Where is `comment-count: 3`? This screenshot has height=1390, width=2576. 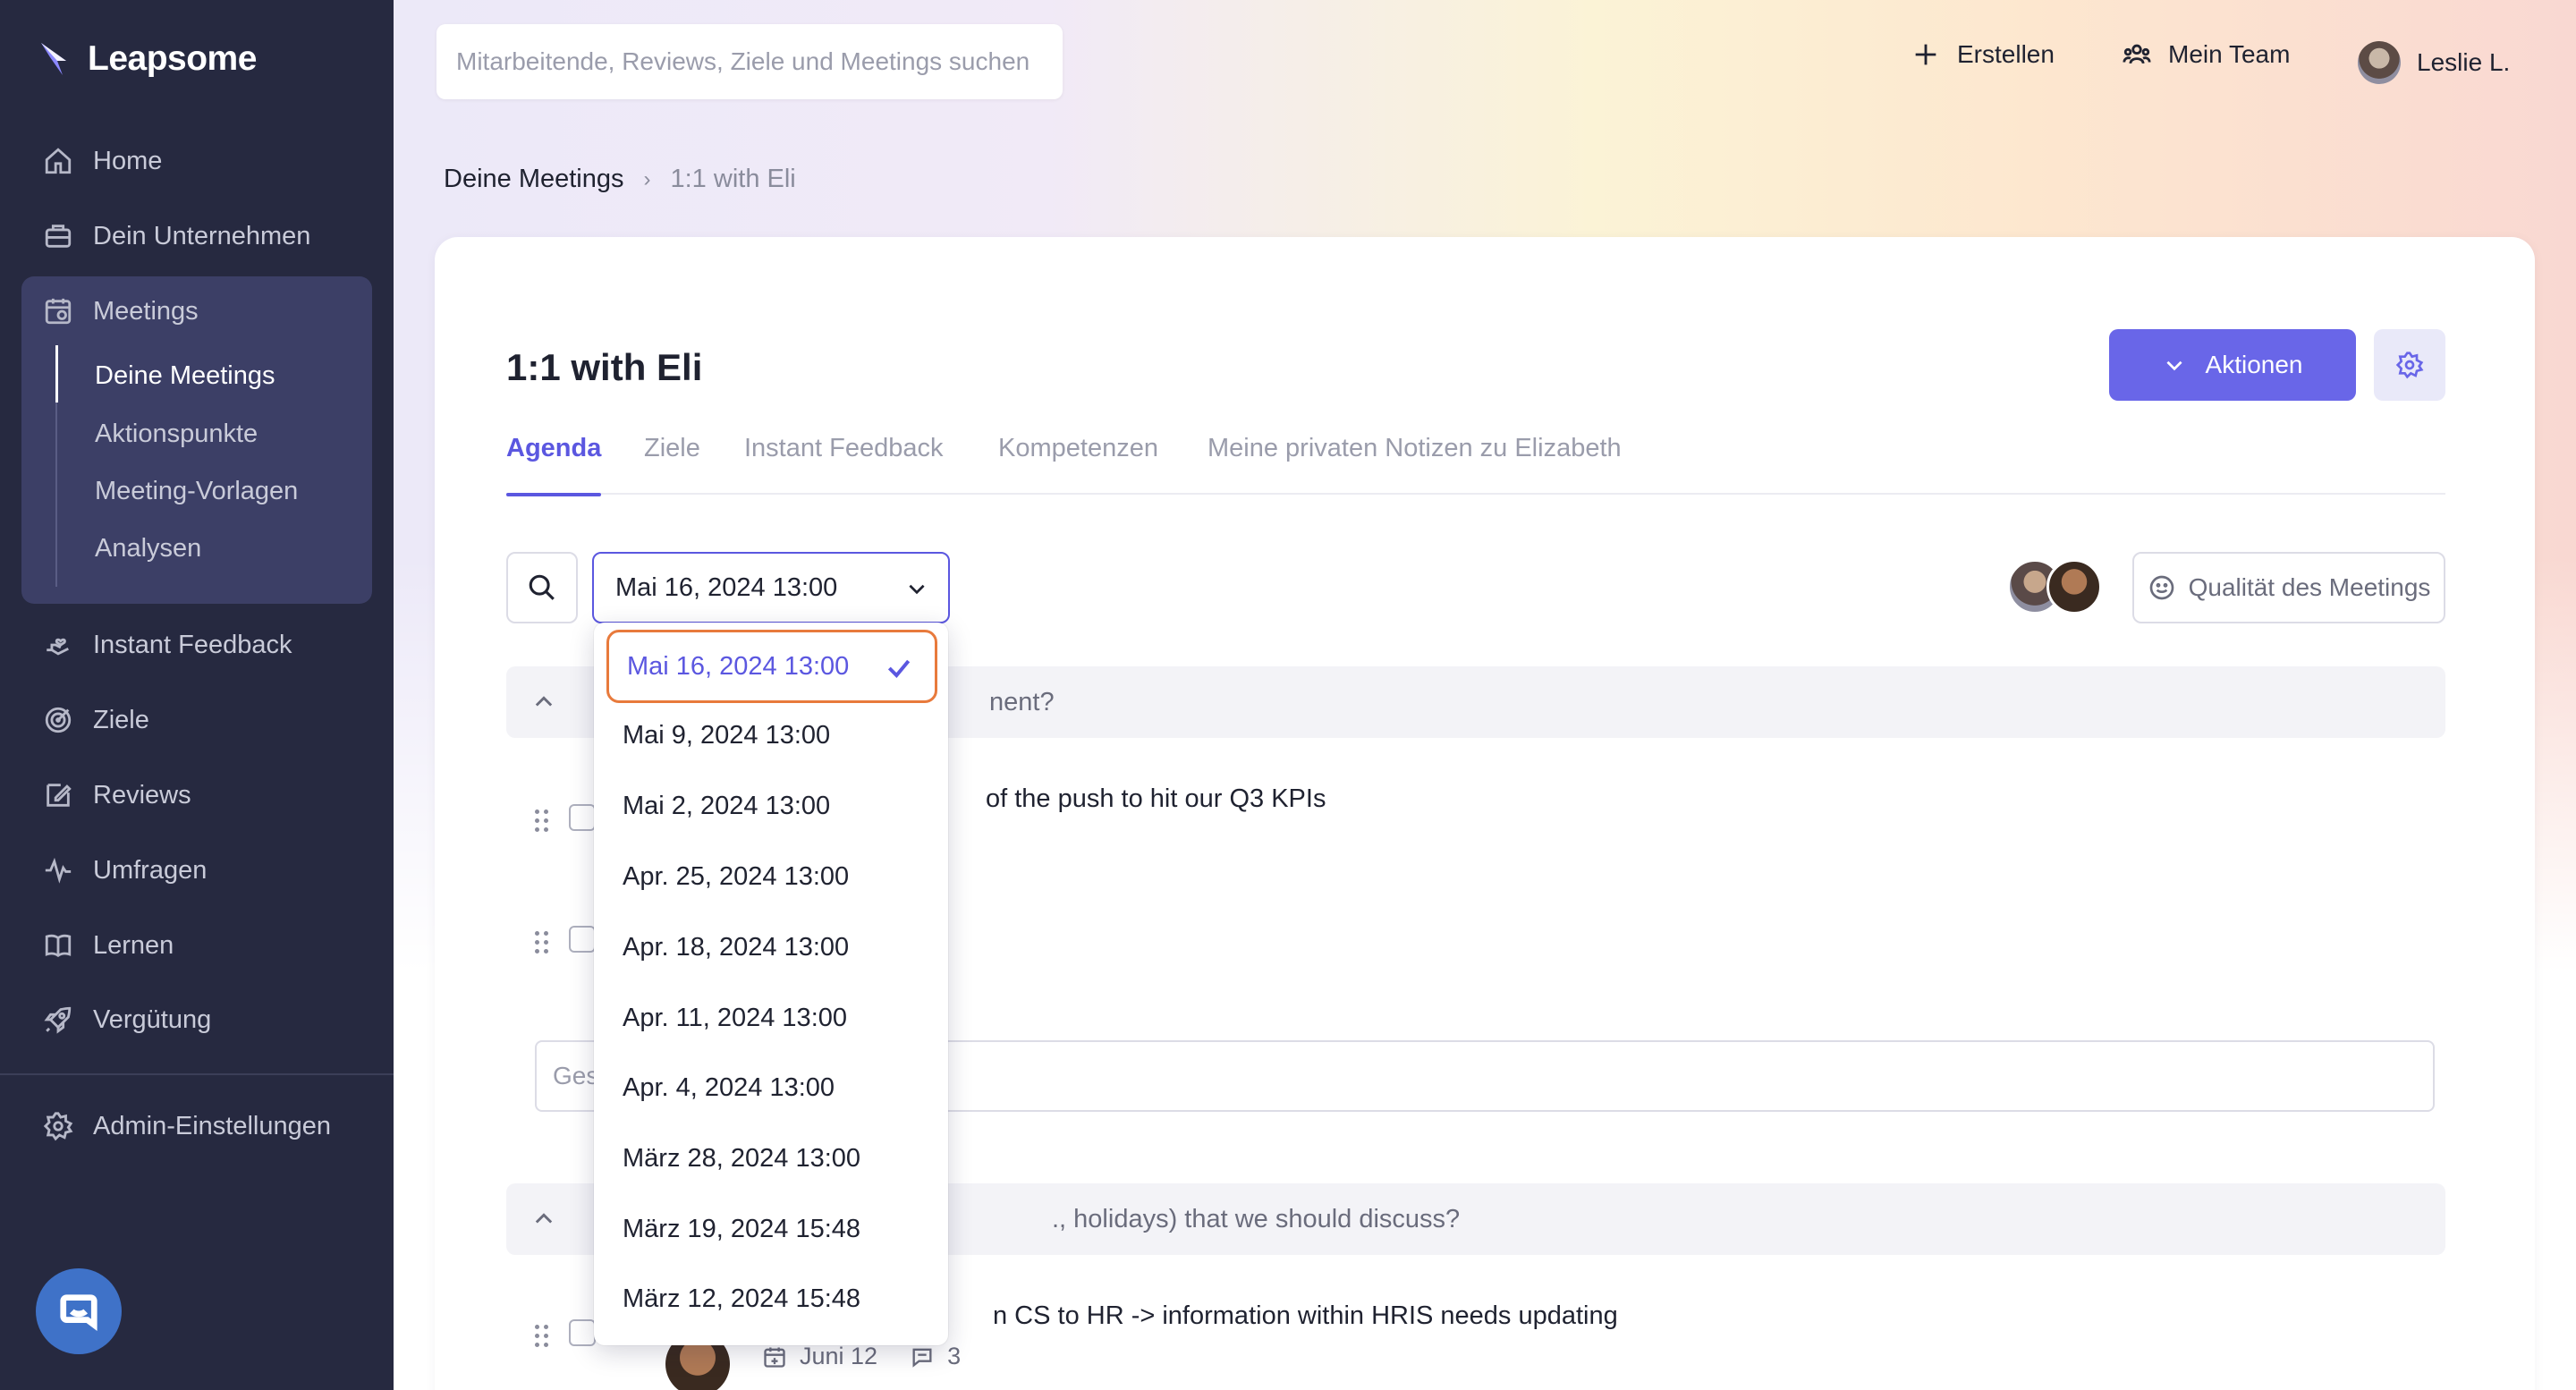
comment-count: 3 is located at coordinates (954, 1356).